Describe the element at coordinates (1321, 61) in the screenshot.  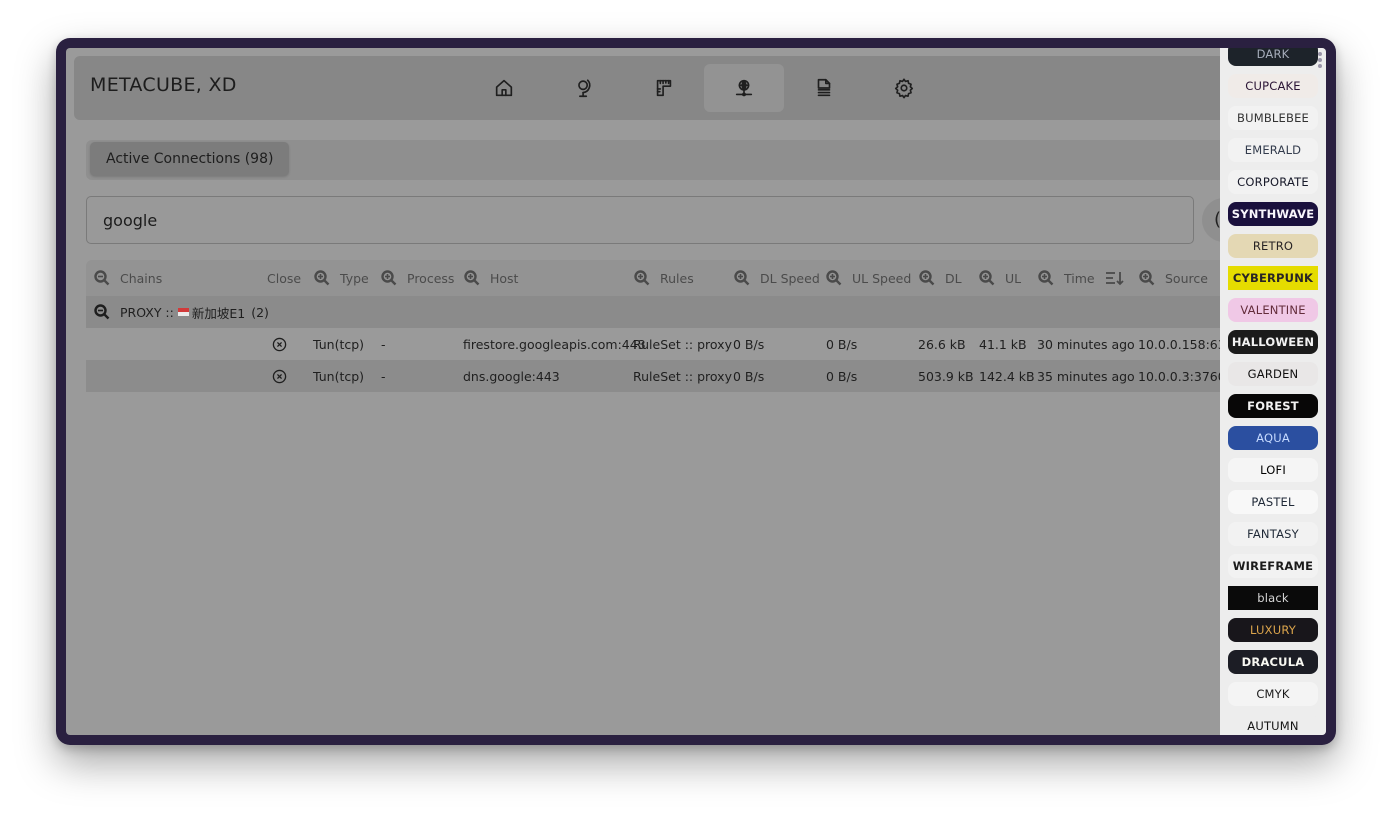
I see `more-options-icon` at that location.